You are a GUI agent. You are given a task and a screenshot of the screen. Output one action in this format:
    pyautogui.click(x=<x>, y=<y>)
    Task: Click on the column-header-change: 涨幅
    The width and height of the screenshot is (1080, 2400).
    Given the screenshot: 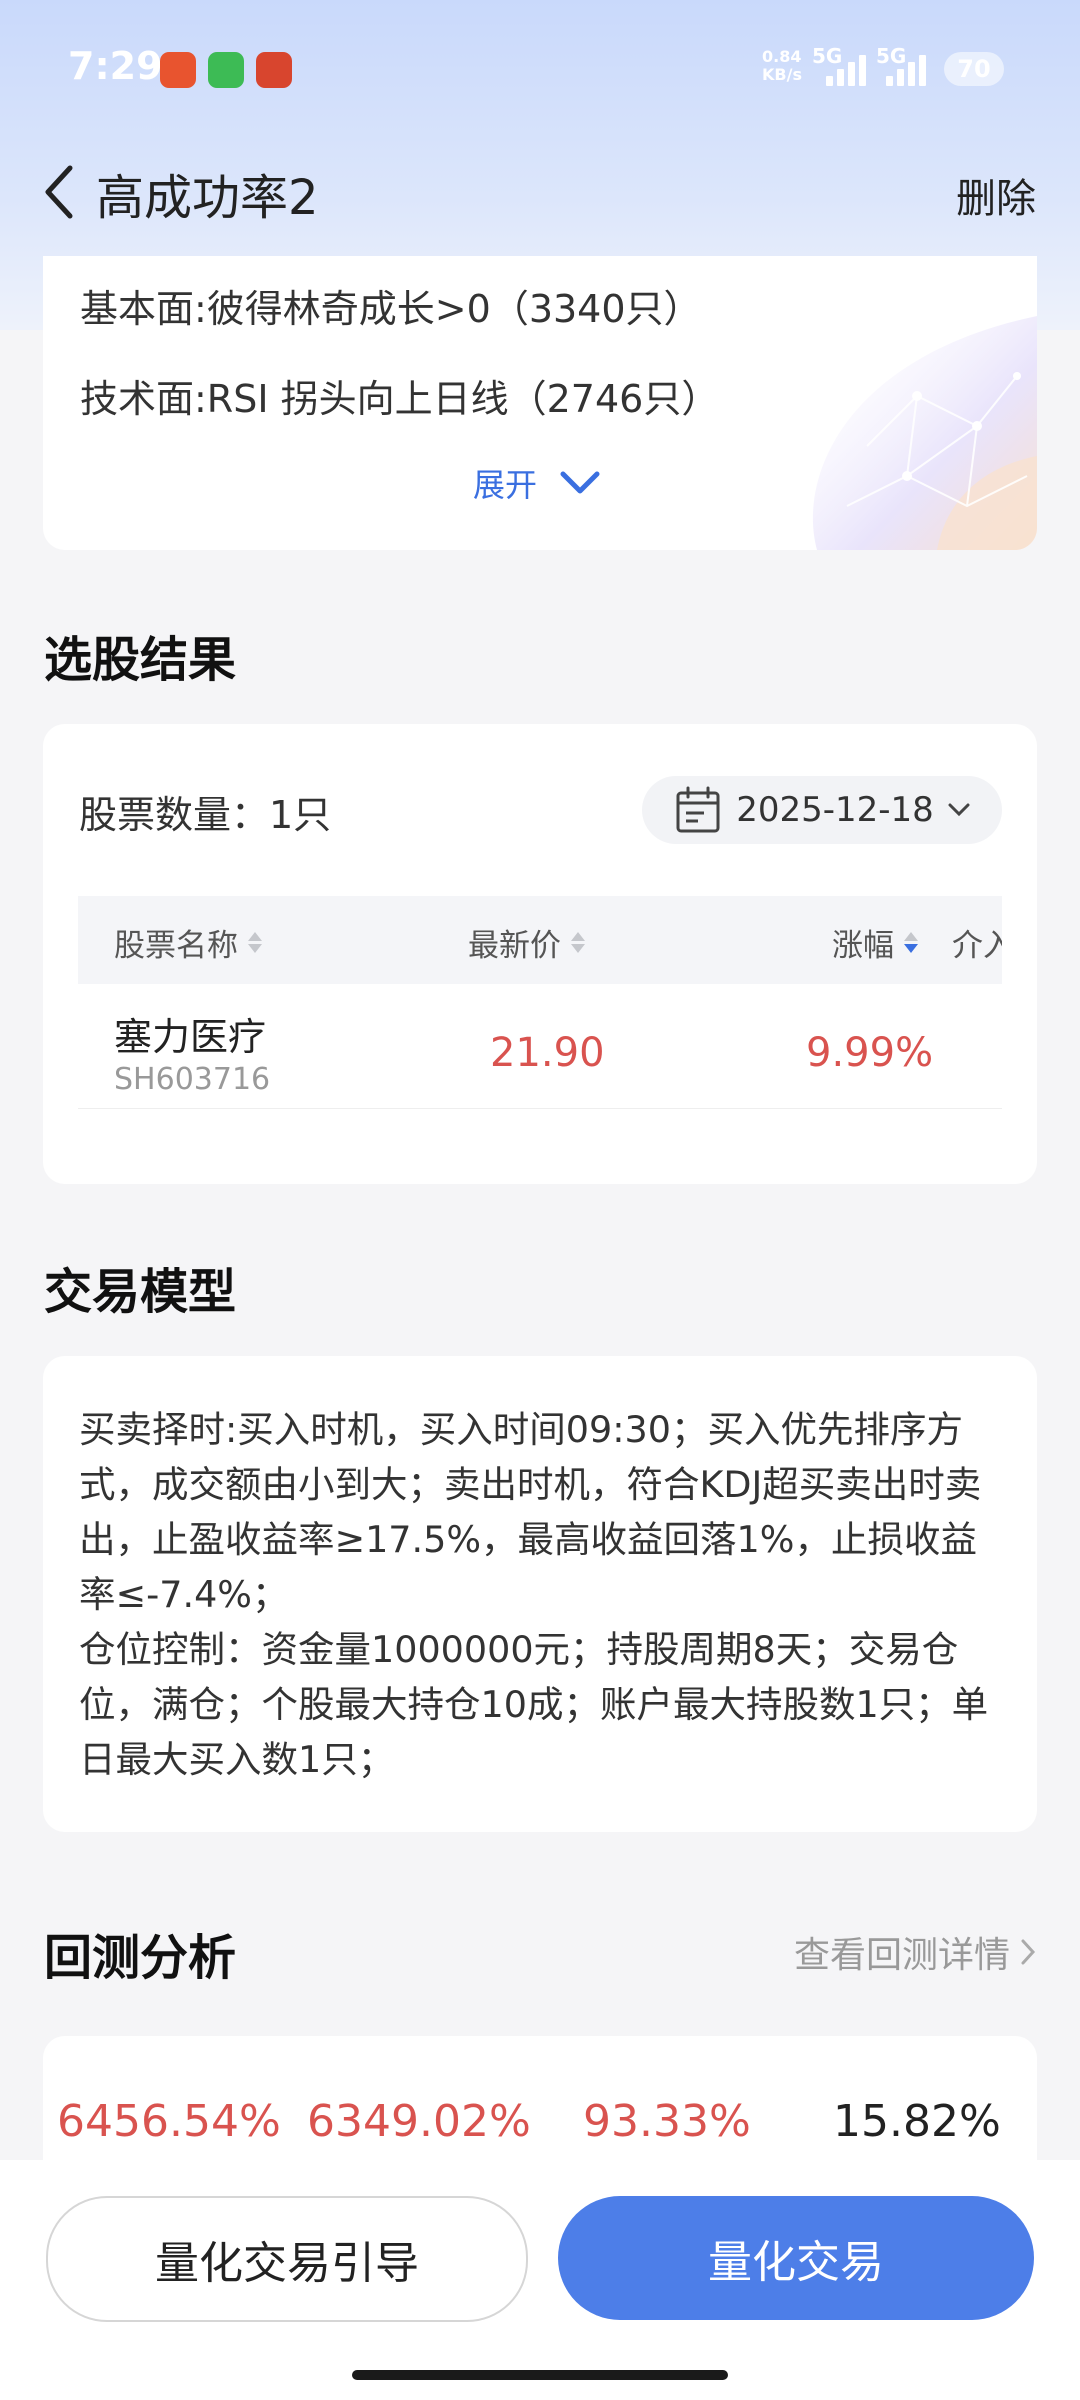 What is the action you would take?
    pyautogui.click(x=875, y=942)
    